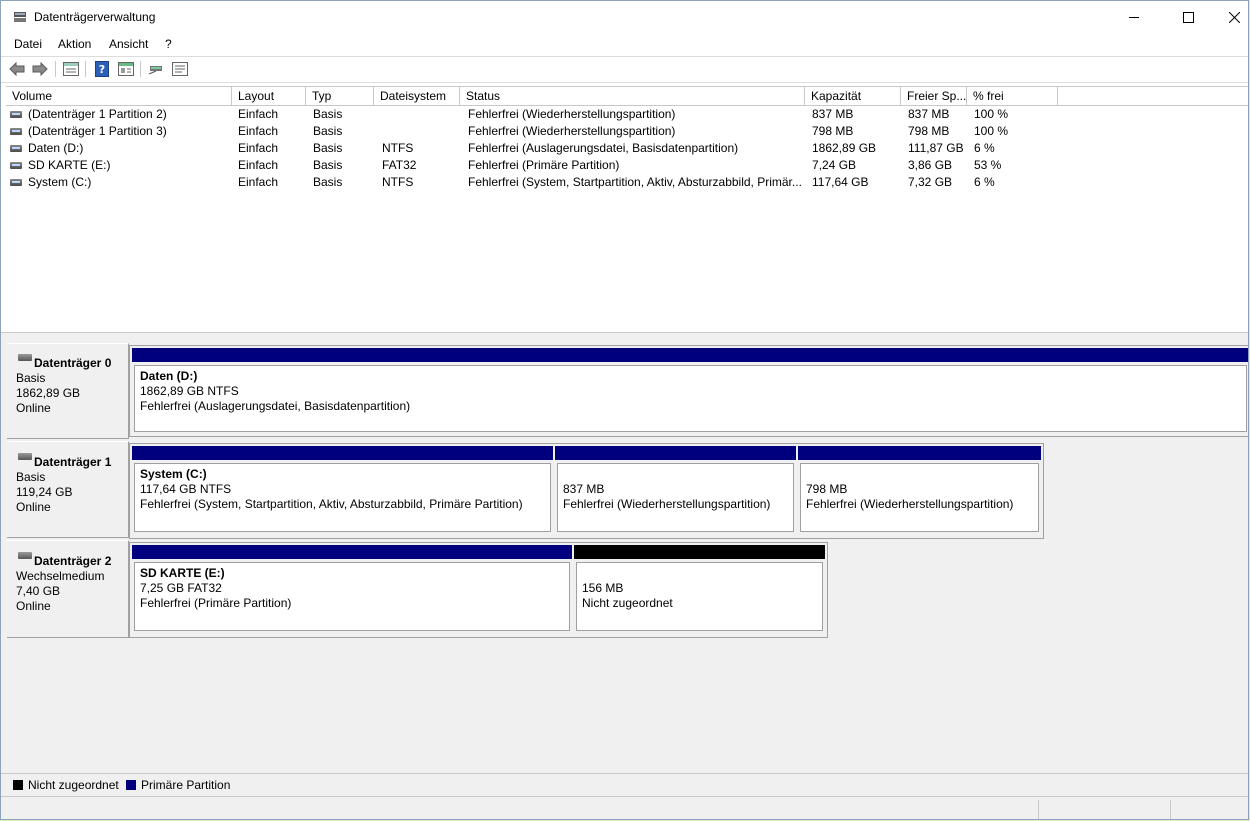  Describe the element at coordinates (1229, 17) in the screenshot. I see `close-button` at that location.